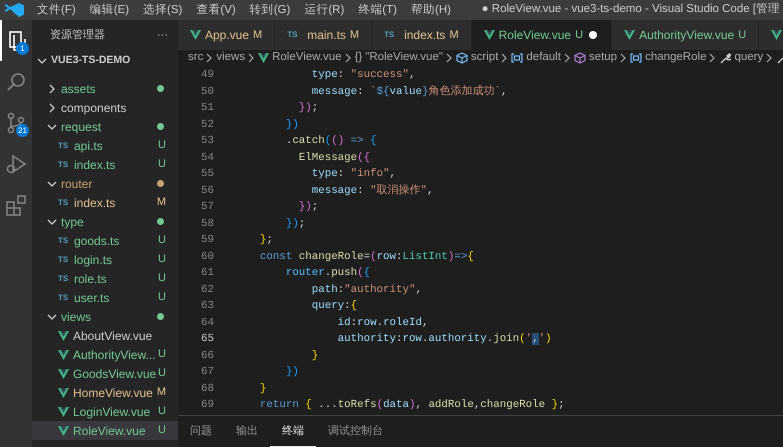 The image size is (783, 447). What do you see at coordinates (109, 10) in the screenshot?
I see `menu-item: 编辑(E)` at bounding box center [109, 10].